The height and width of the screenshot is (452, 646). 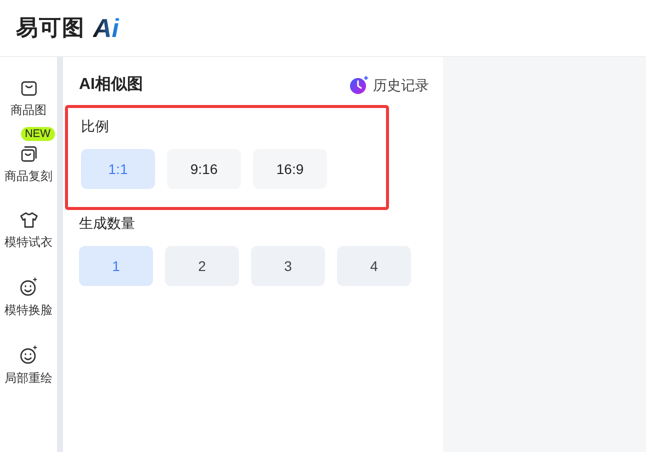 What do you see at coordinates (374, 266) in the screenshot?
I see `option-button: 4` at bounding box center [374, 266].